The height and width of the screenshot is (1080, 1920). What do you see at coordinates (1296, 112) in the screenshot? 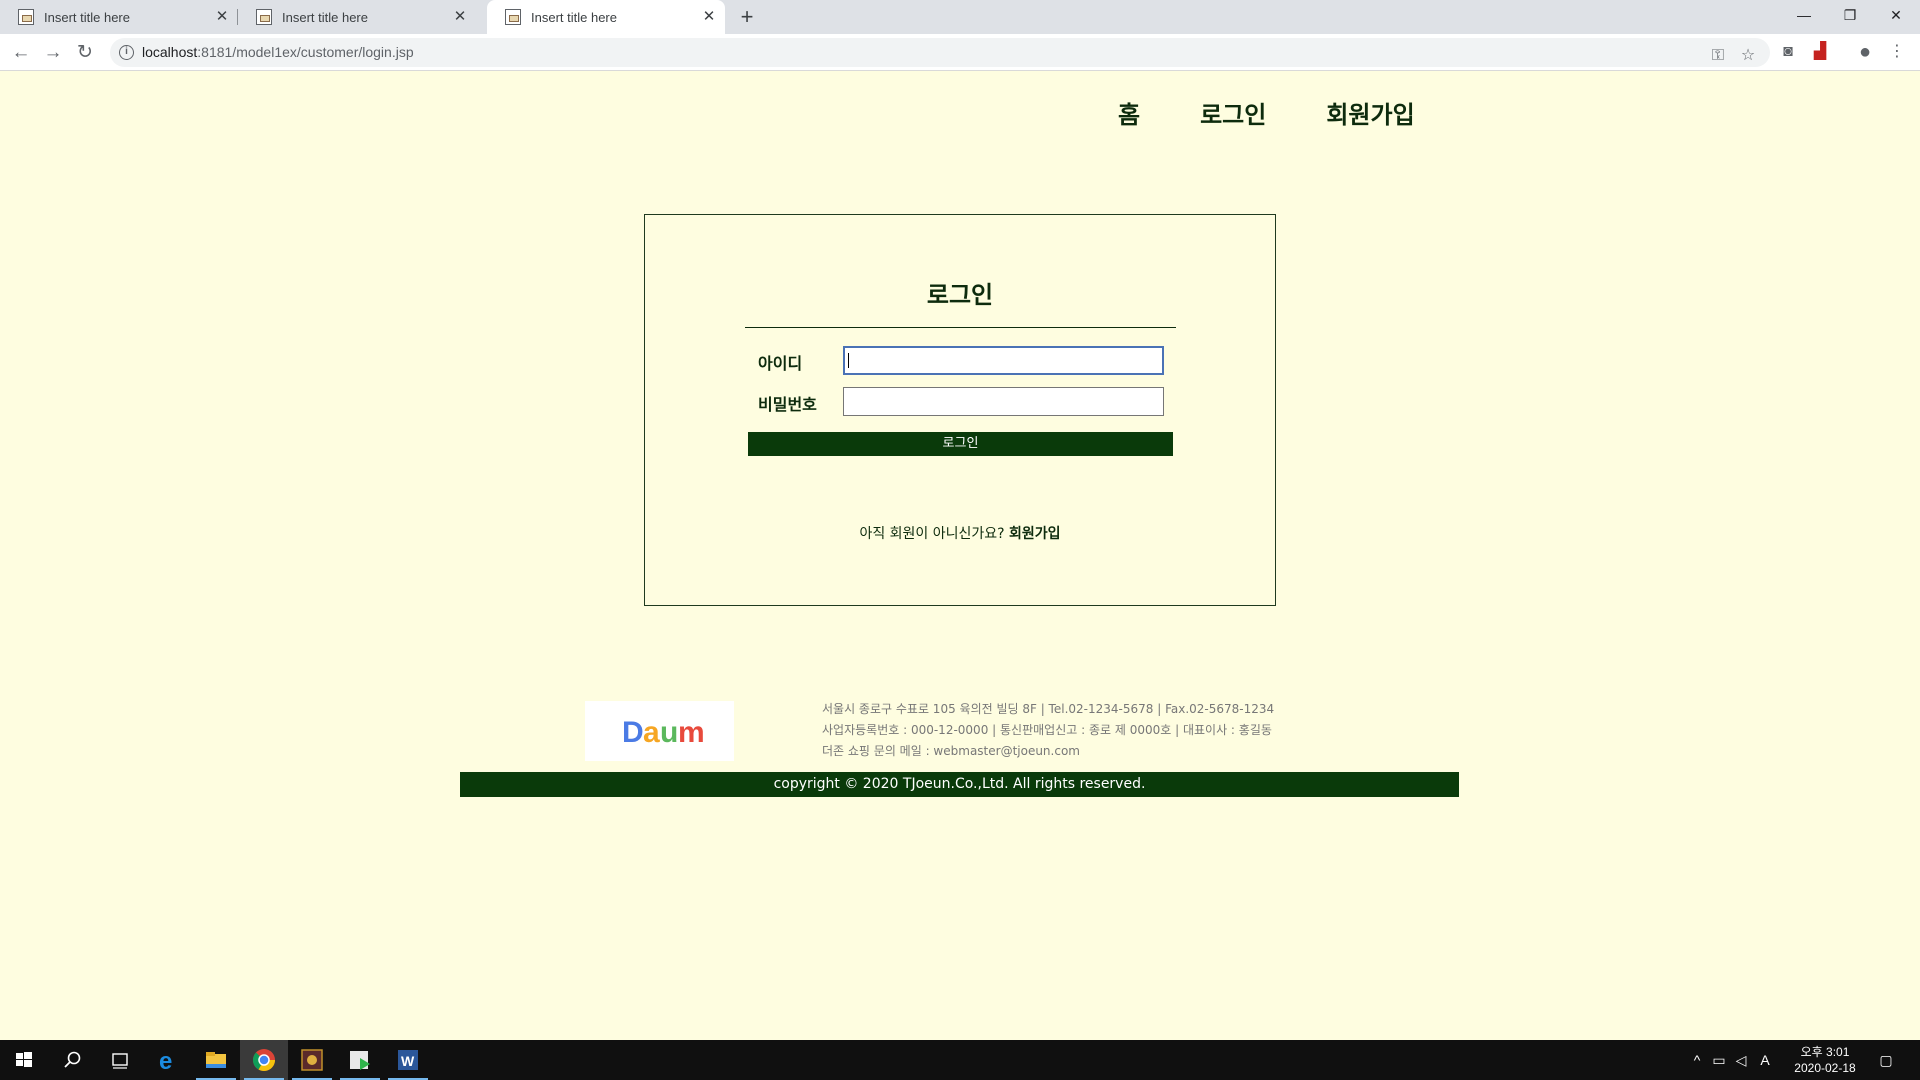
I see `top-navigation: 홈 로그인 회원가입` at bounding box center [1296, 112].